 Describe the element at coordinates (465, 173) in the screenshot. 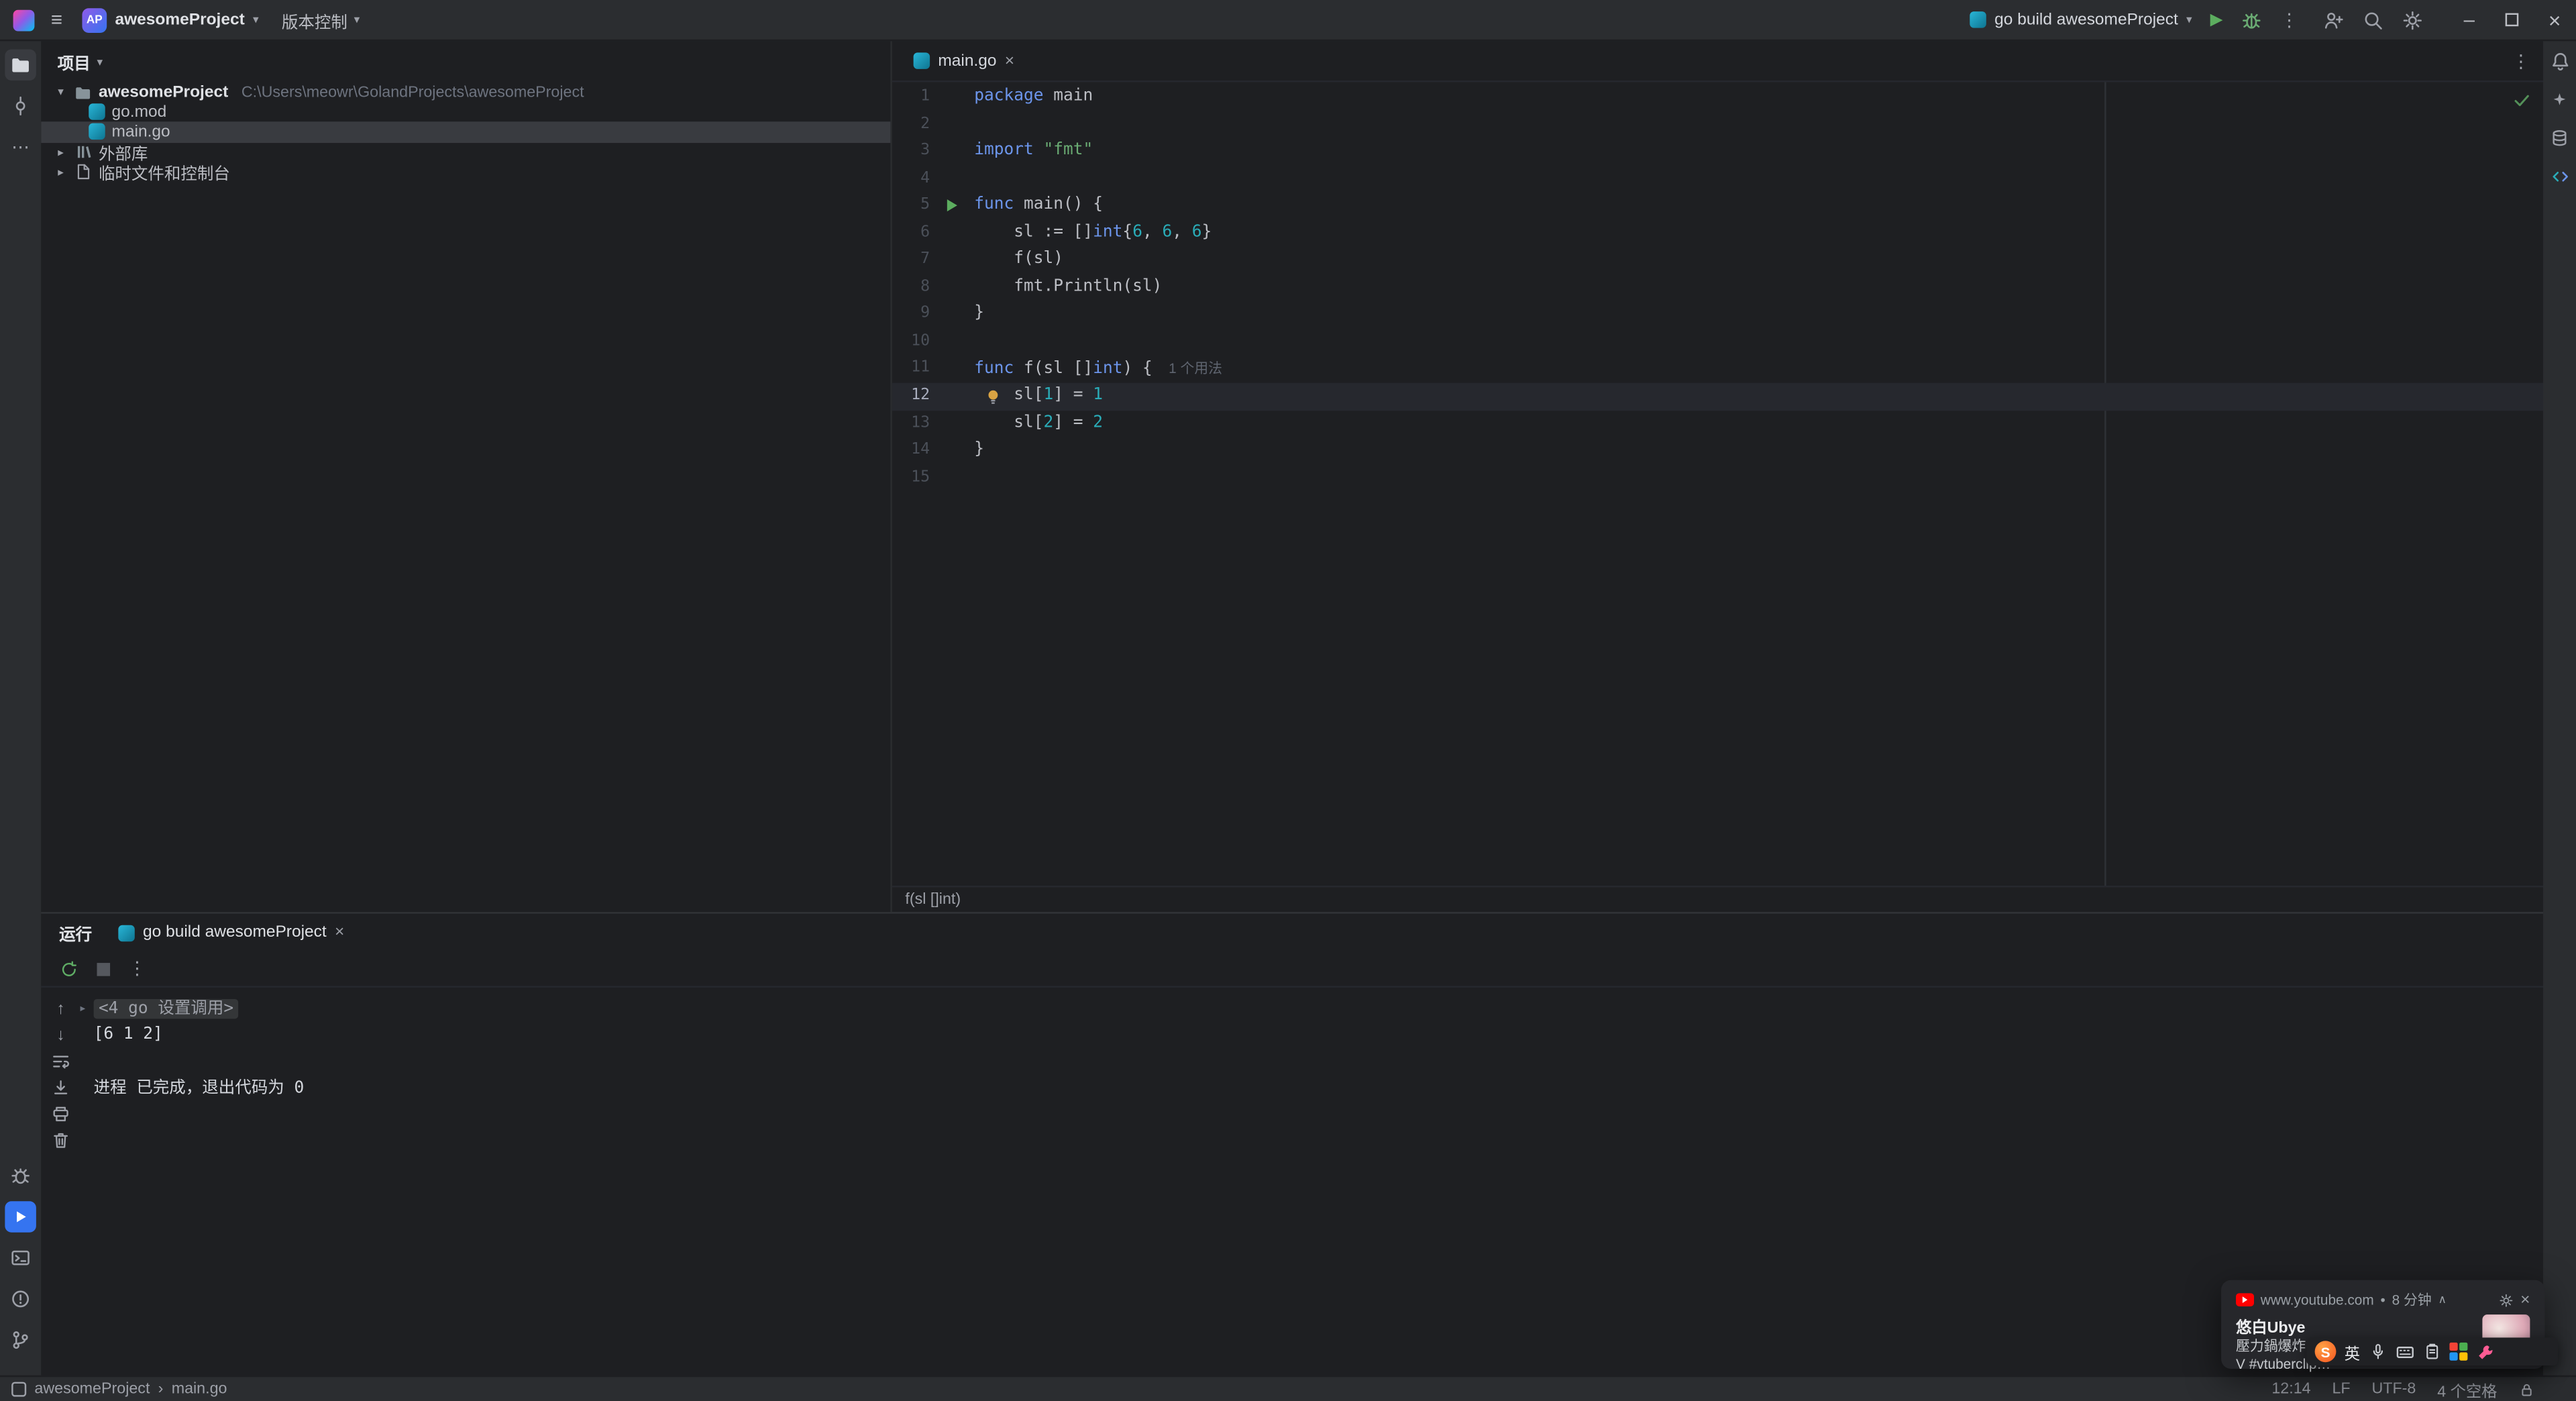

I see `tree-row-scratches: ▸ 临时文件和控制台` at that location.